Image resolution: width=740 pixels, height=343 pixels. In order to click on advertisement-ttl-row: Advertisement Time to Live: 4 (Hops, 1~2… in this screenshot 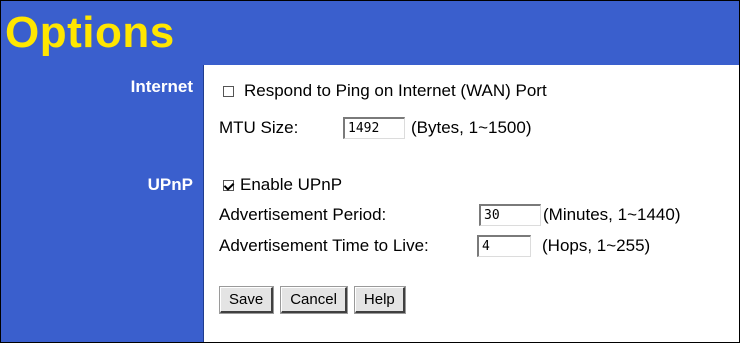, I will do `click(434, 246)`.